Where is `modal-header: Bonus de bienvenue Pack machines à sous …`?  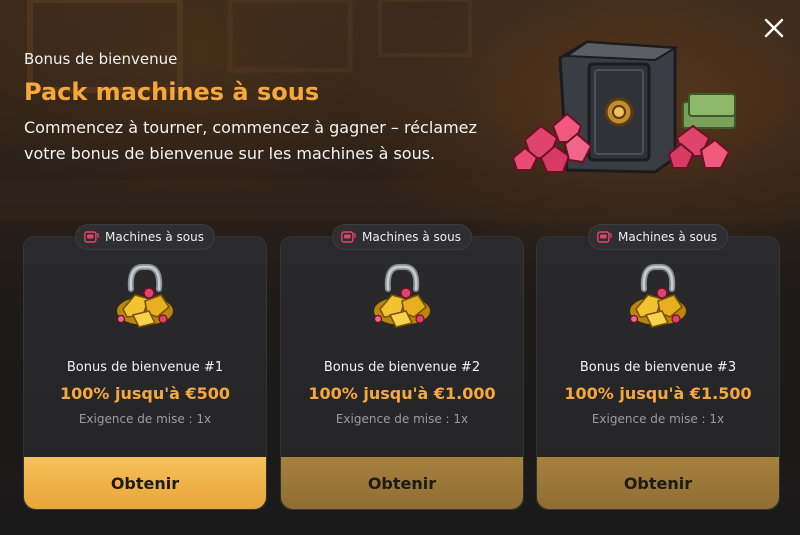 modal-header: Bonus de bienvenue Pack machines à sous … is located at coordinates (254, 108).